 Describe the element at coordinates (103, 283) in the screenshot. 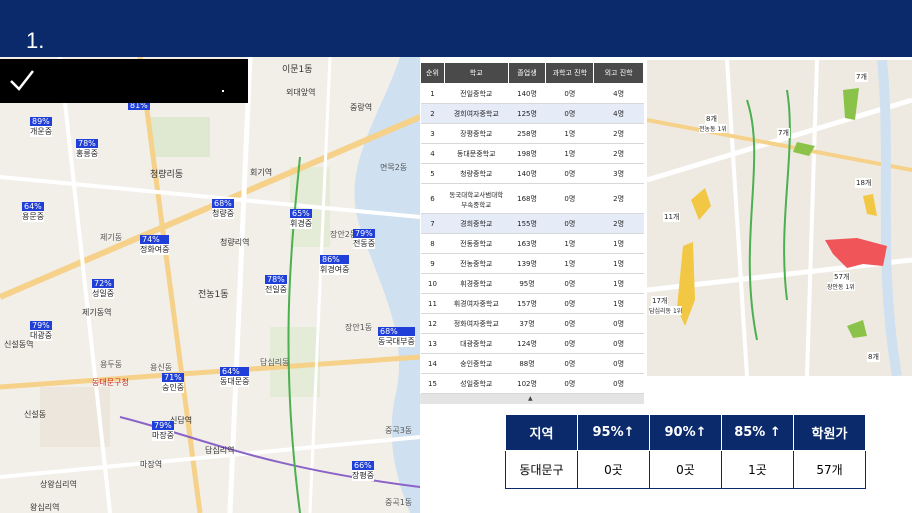

I see `pin-percent: 72%` at that location.